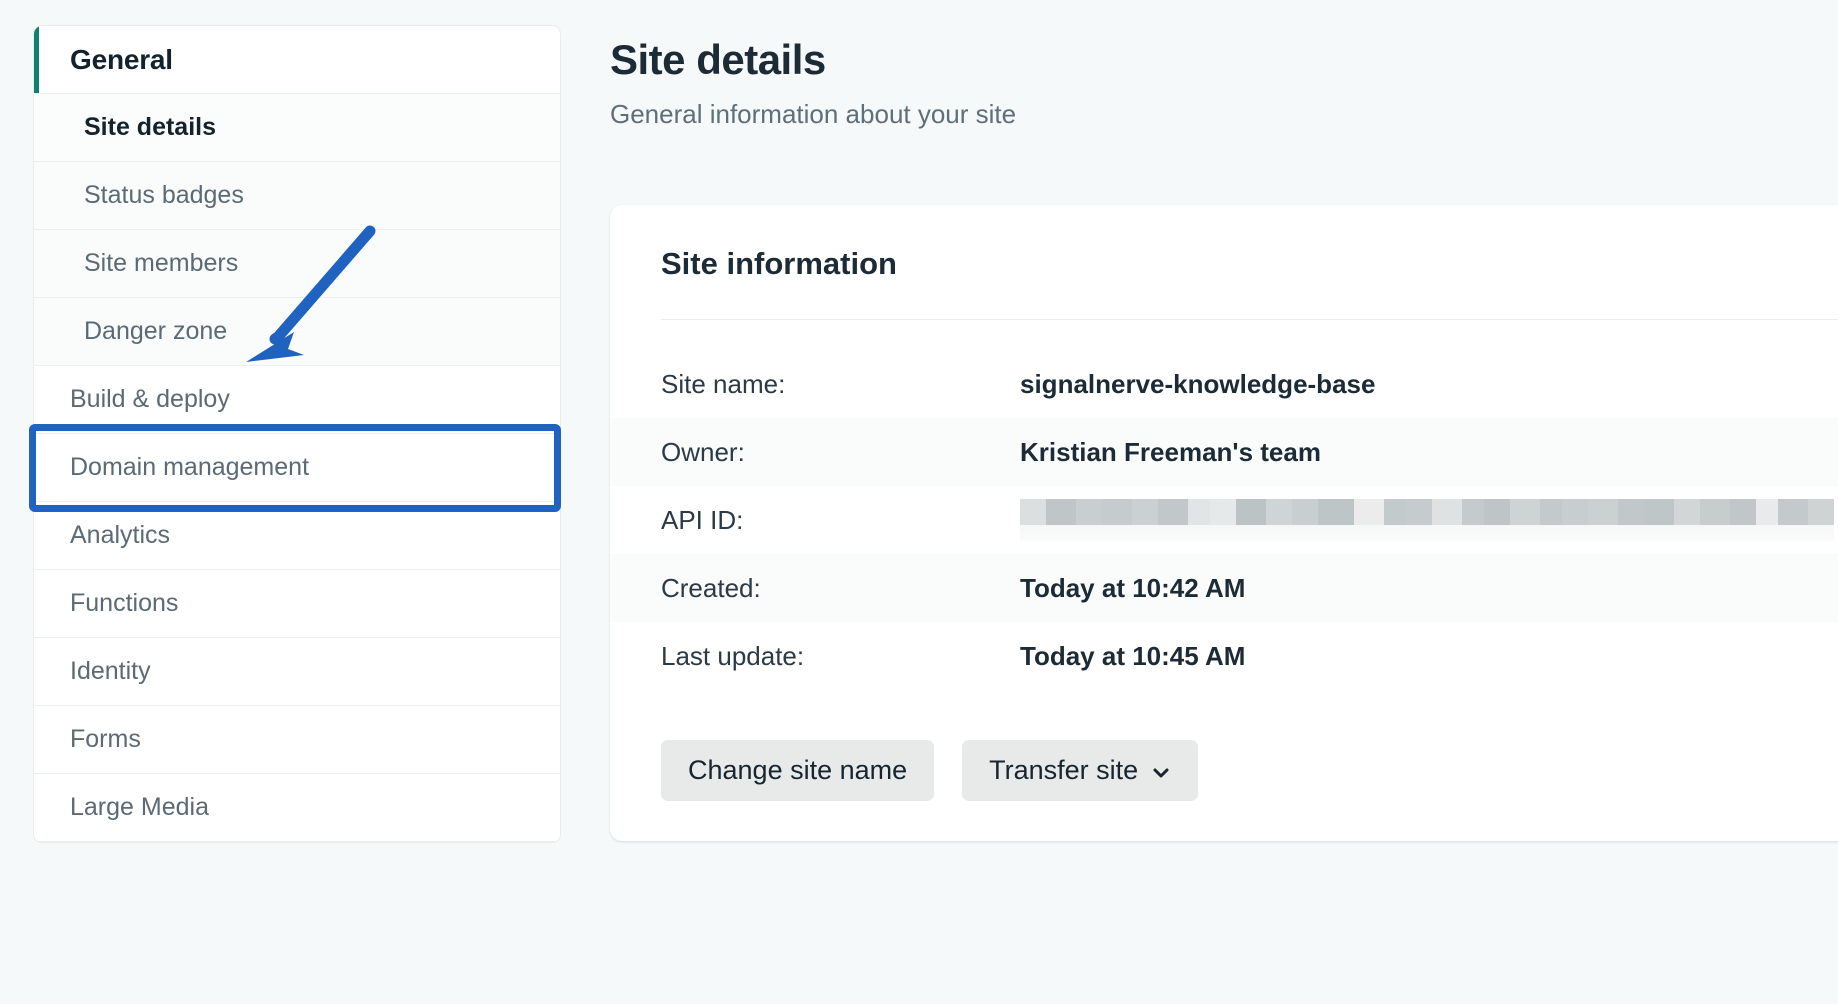 This screenshot has height=1004, width=1838. Describe the element at coordinates (723, 383) in the screenshot. I see `row-label: Site name:` at that location.